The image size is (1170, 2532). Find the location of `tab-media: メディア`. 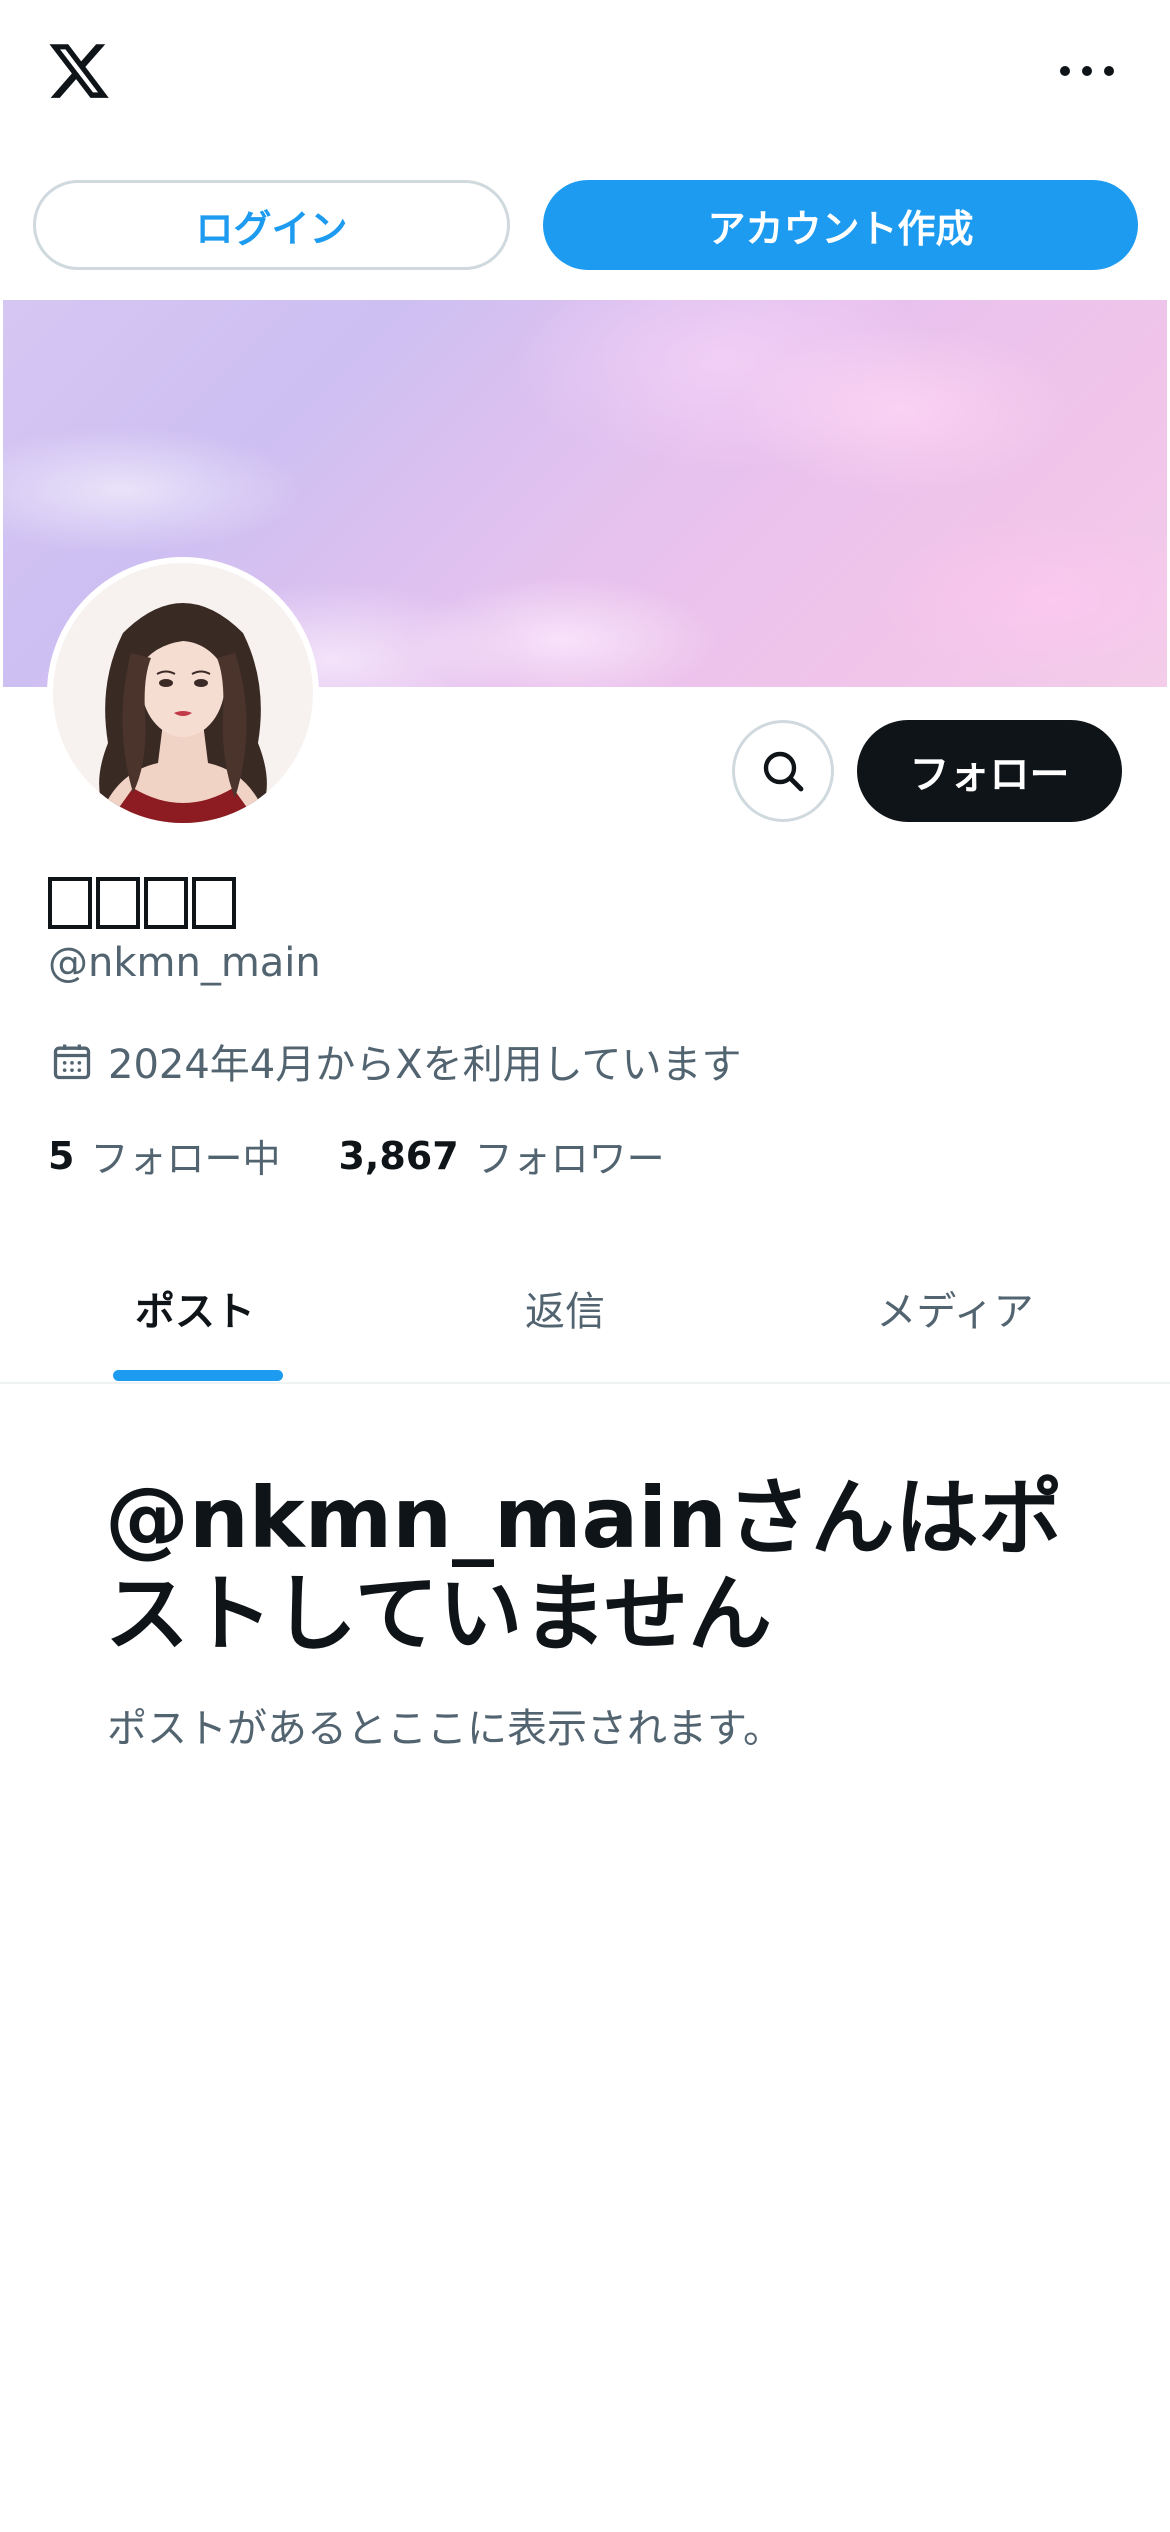

tab-media: メディア is located at coordinates (955, 1307).